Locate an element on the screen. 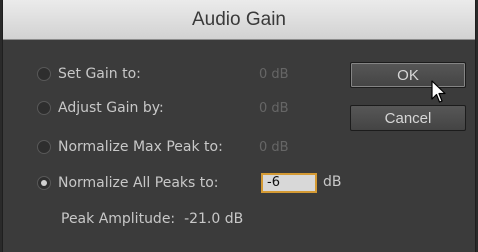 The image size is (478, 252). normalize-all-peaks-unit: dB is located at coordinates (332, 182).